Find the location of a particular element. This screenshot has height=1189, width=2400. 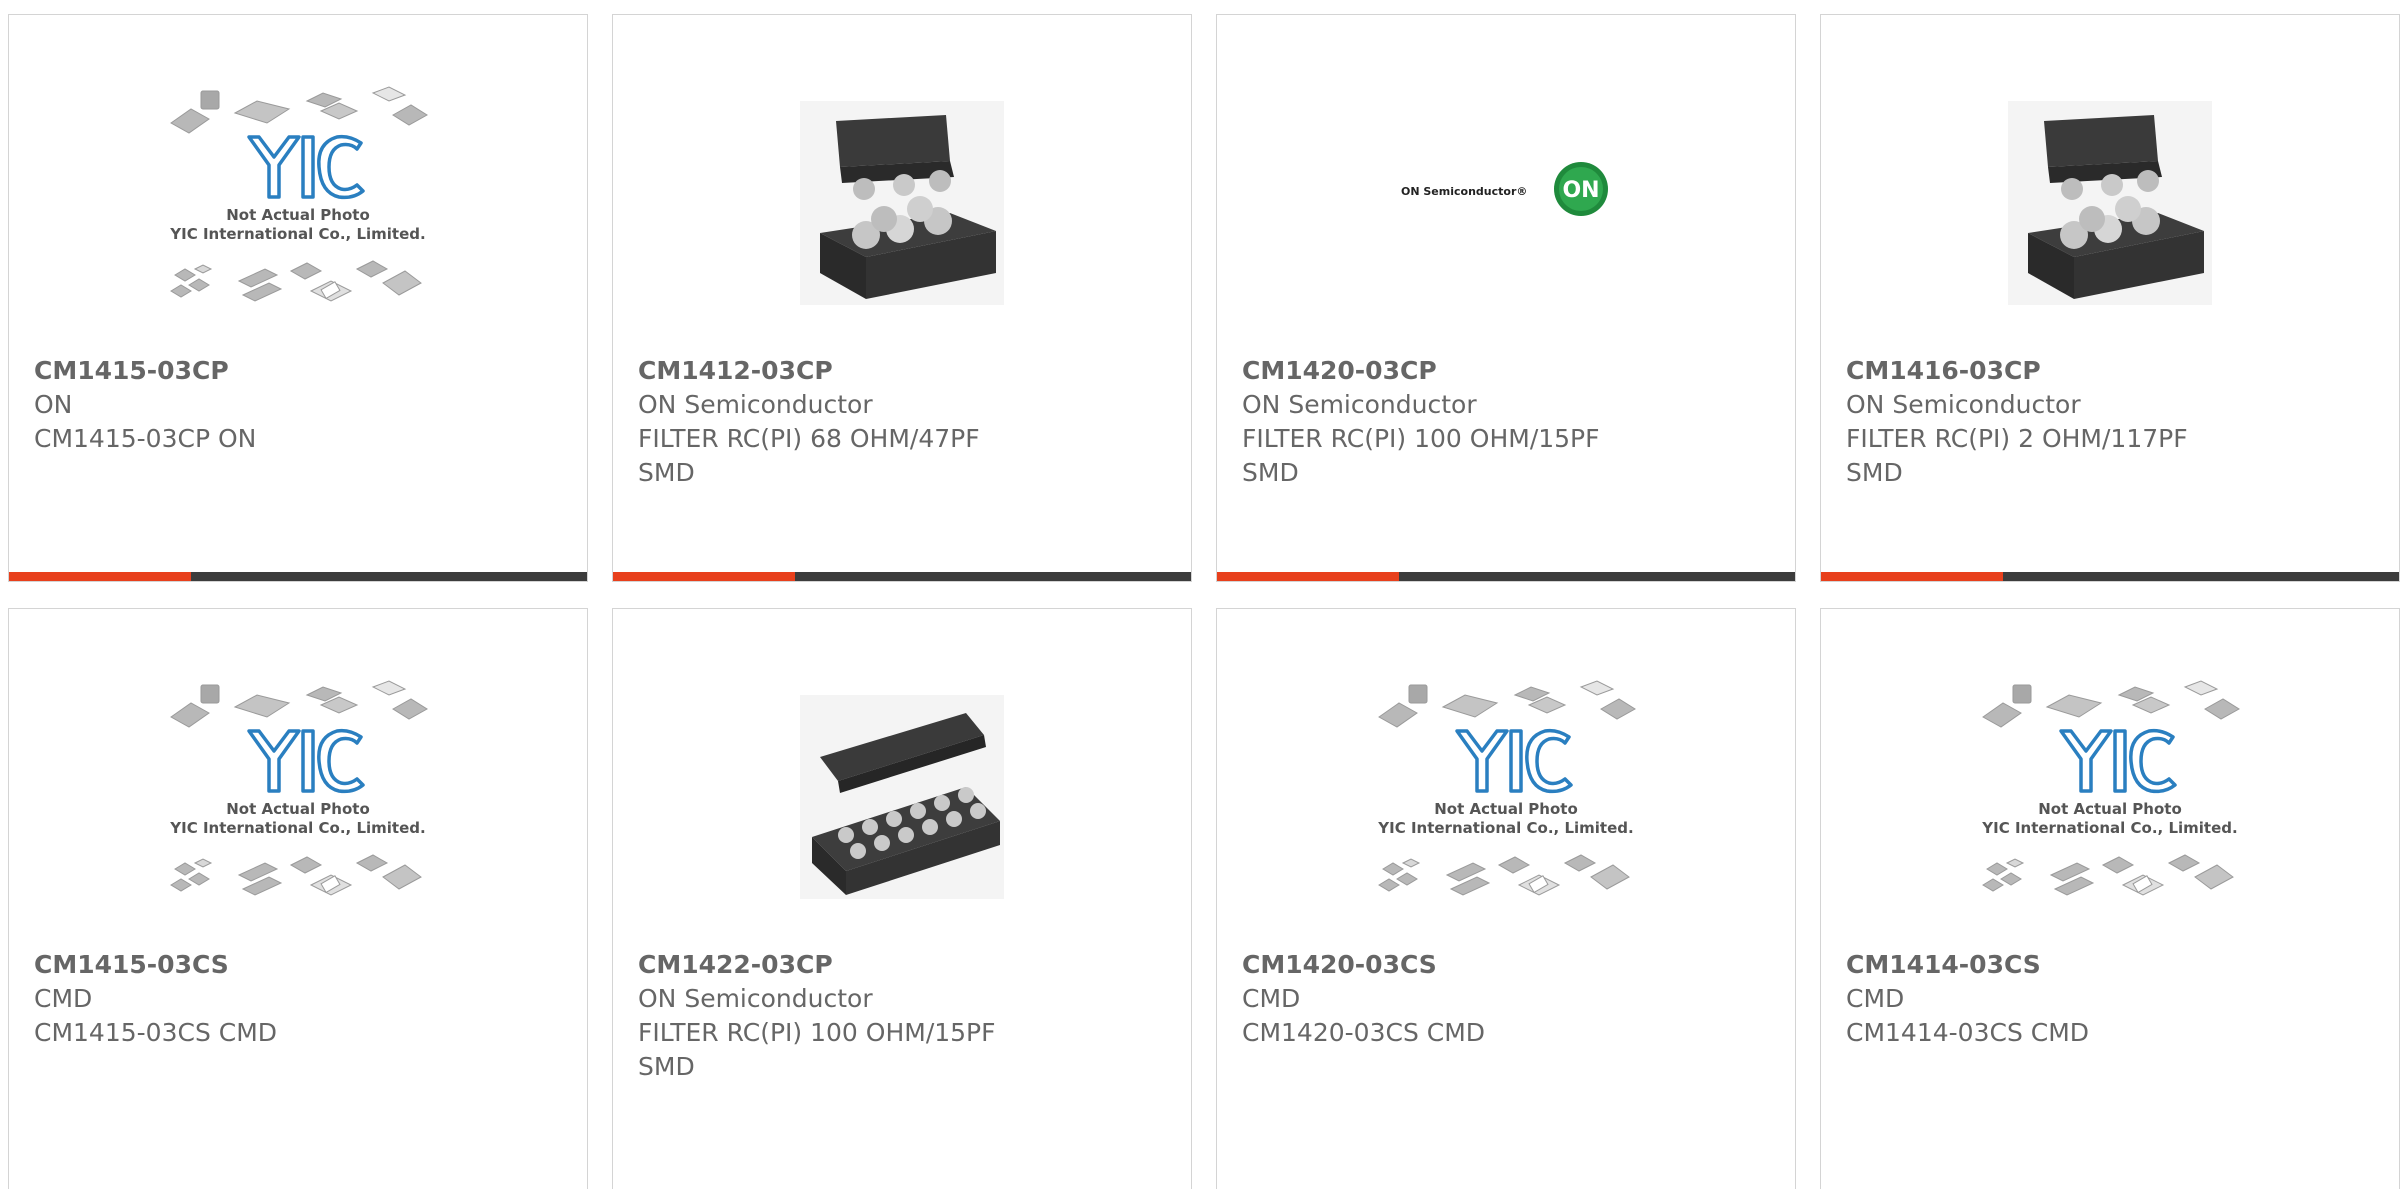

product-card: CM1415-03CS CMD CM1415-03CS CMD is located at coordinates (298, 898).